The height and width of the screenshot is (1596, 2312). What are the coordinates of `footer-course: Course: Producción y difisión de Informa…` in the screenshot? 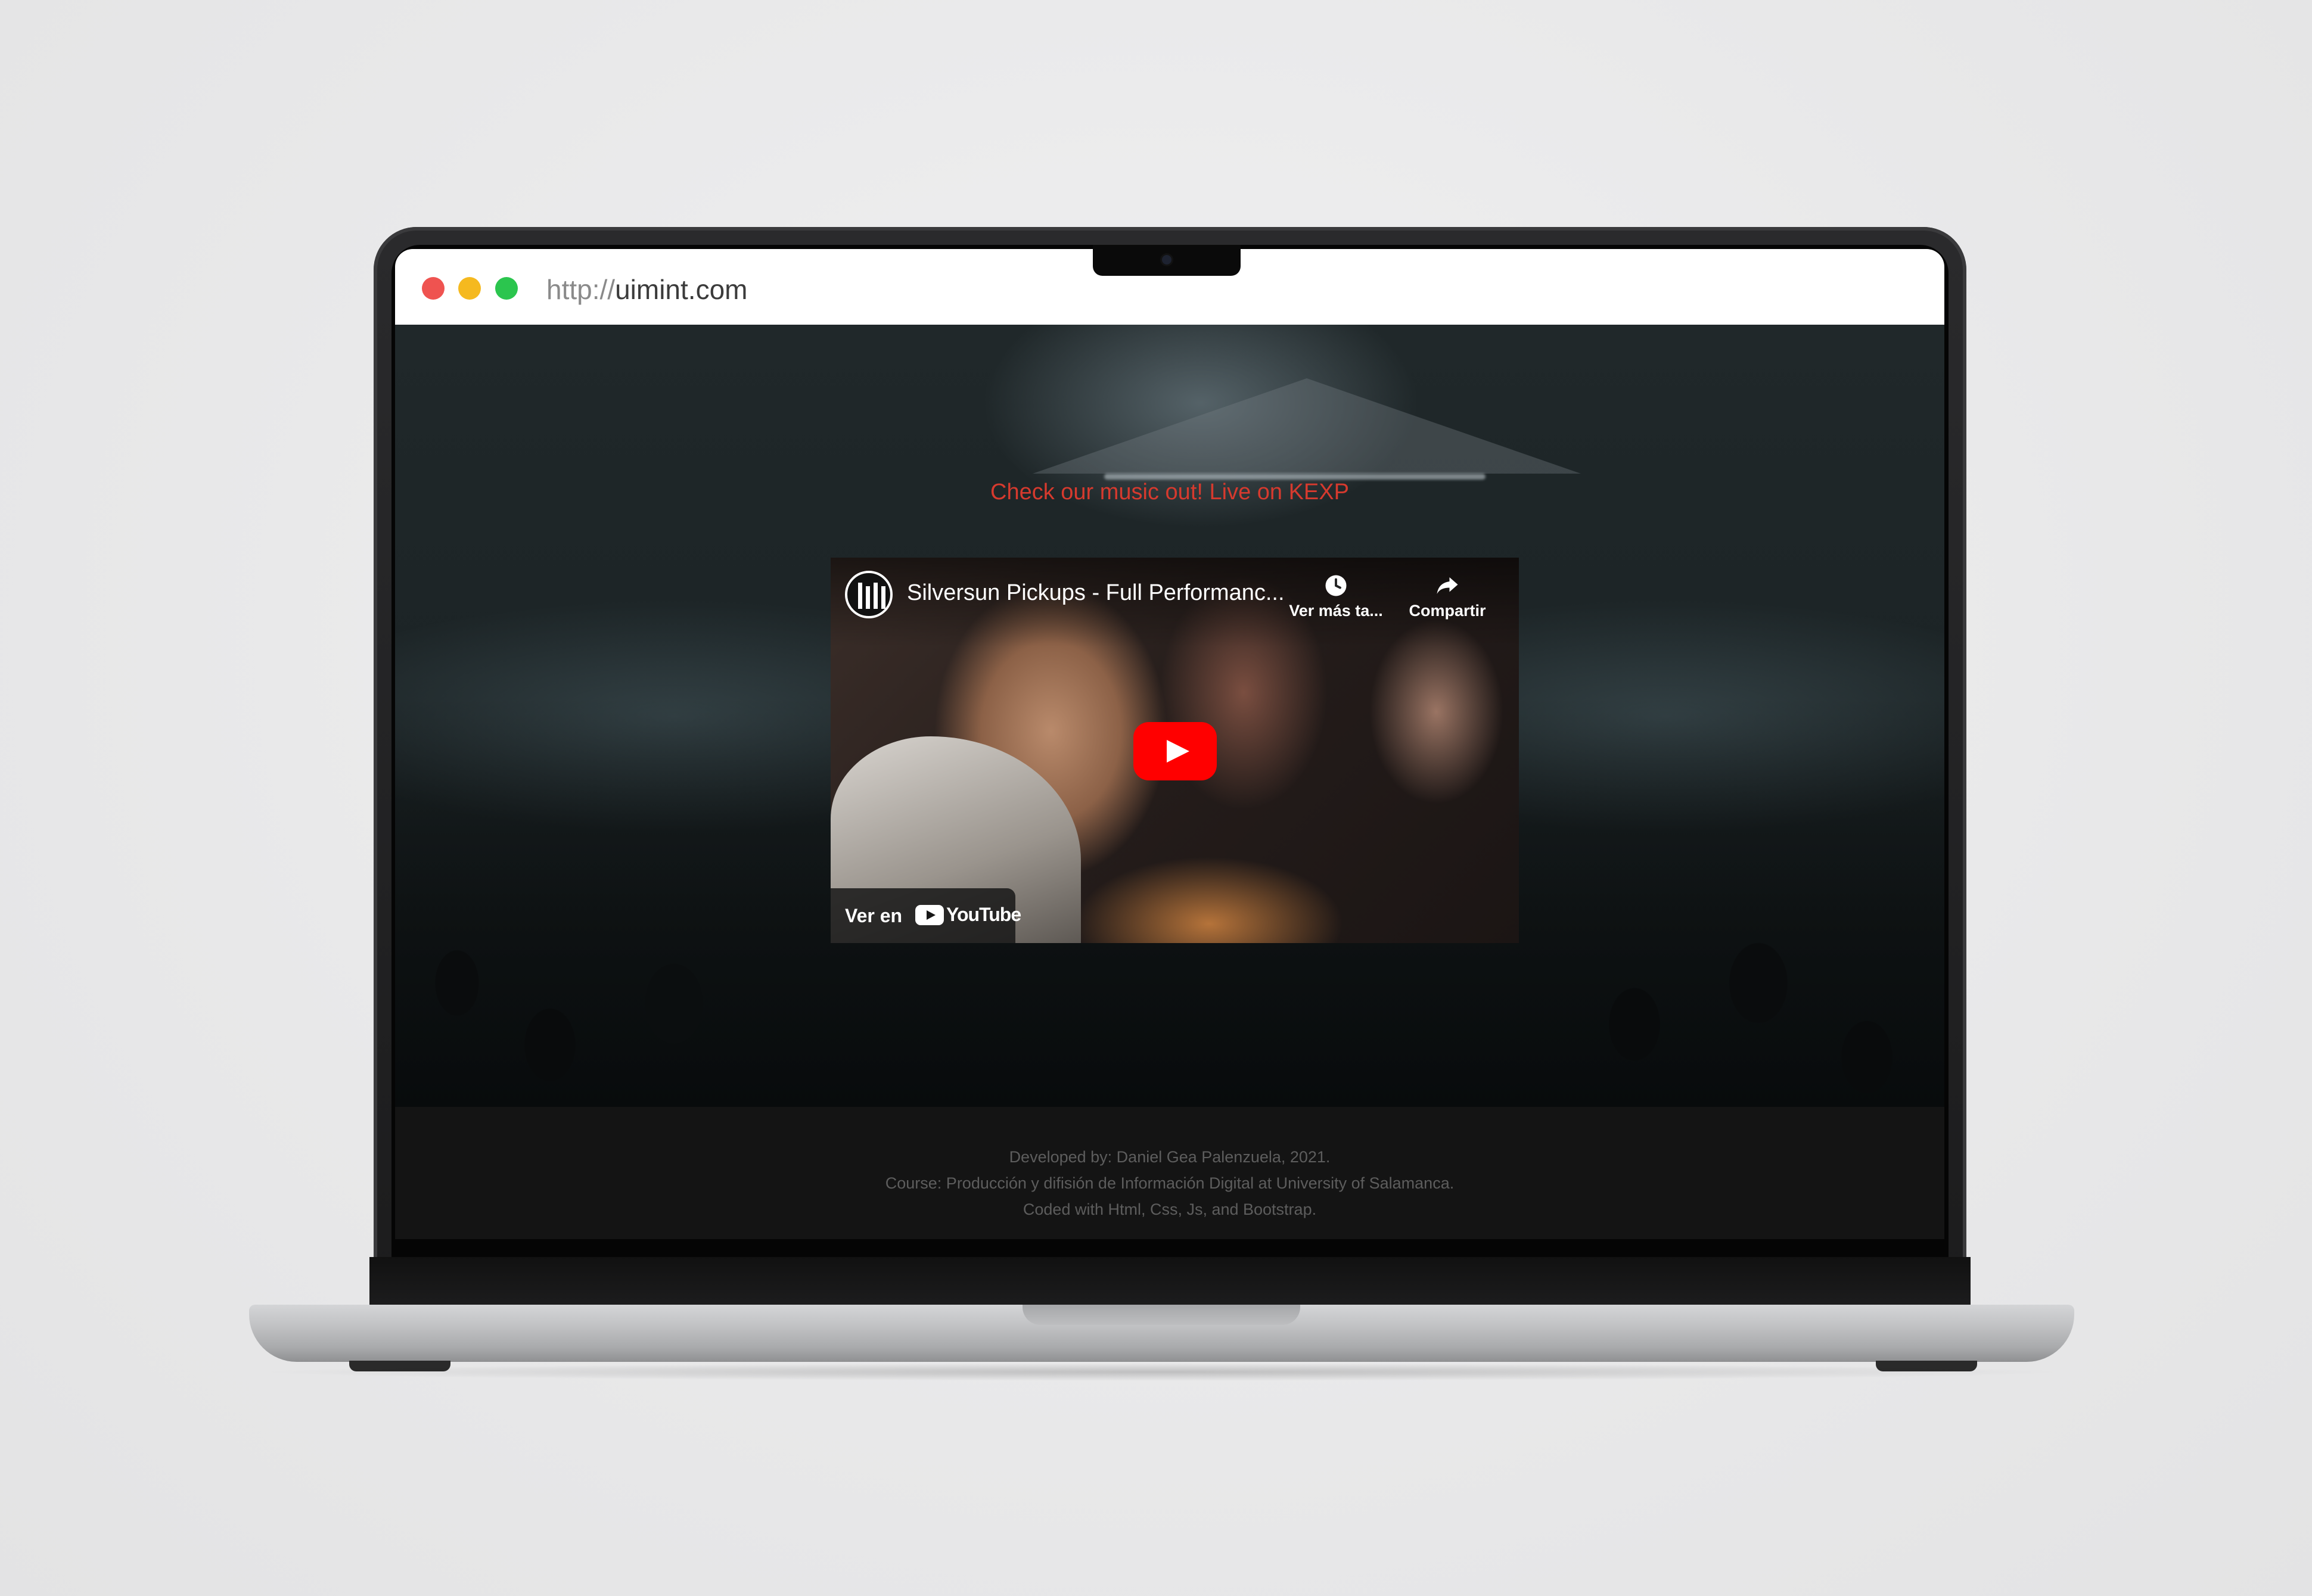 It's located at (1170, 1183).